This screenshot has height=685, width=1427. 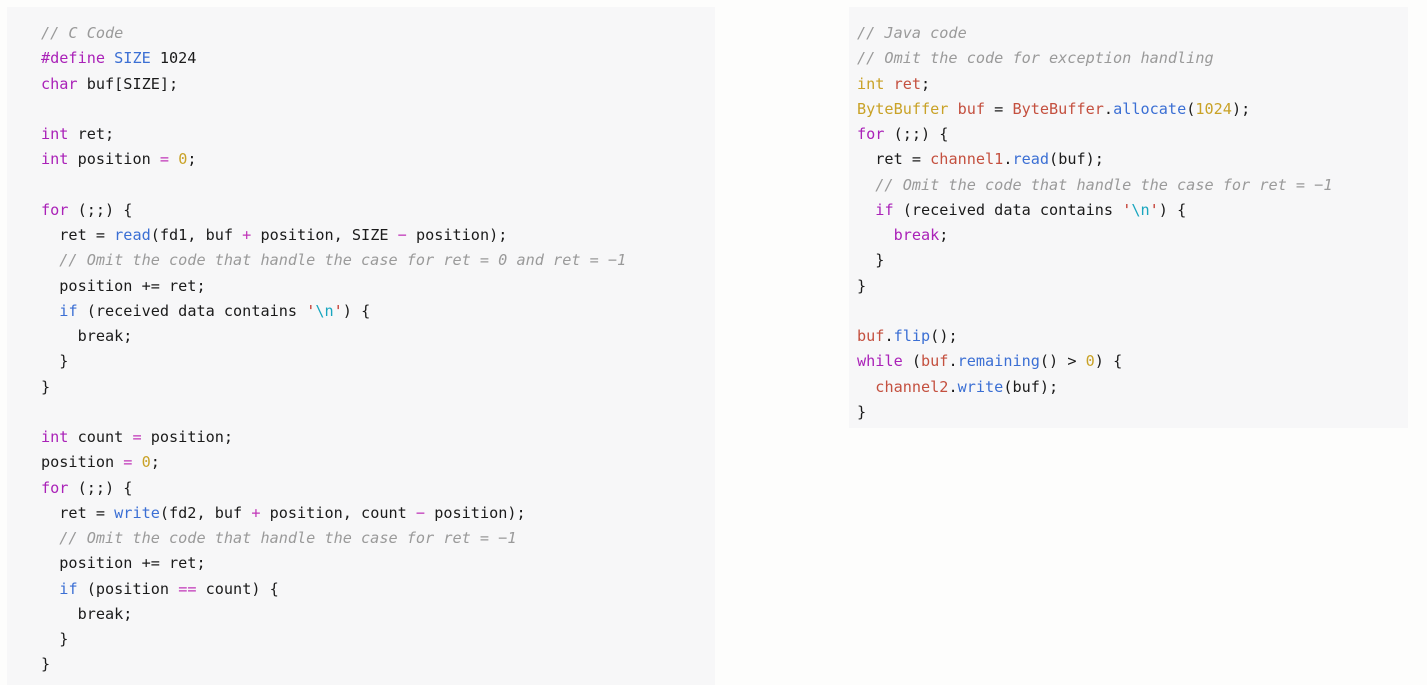 What do you see at coordinates (378, 33) in the screenshot?
I see `code-line: // C Code` at bounding box center [378, 33].